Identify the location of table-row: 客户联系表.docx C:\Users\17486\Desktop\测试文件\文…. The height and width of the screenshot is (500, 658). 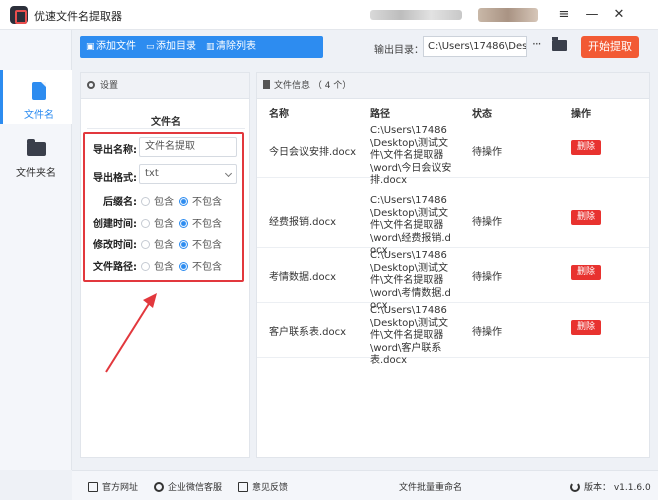
(453, 334).